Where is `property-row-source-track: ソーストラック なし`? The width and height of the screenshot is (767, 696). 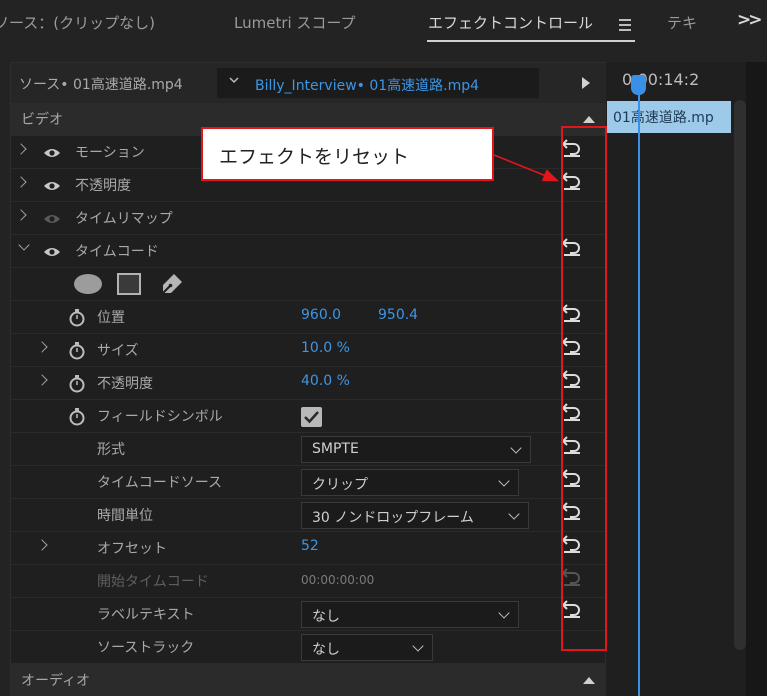
property-row-source-track: ソーストラック なし is located at coordinates (309, 647).